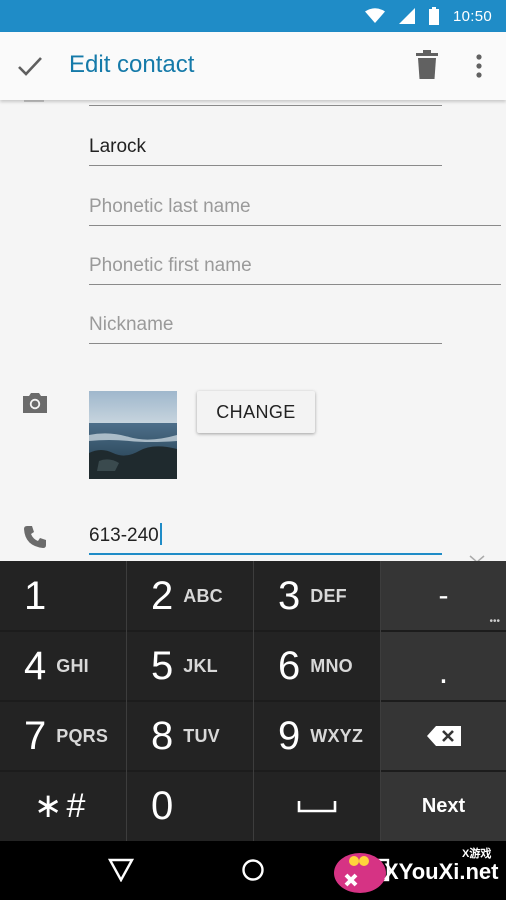 The image size is (506, 900). I want to click on wifi-icon, so click(374, 15).